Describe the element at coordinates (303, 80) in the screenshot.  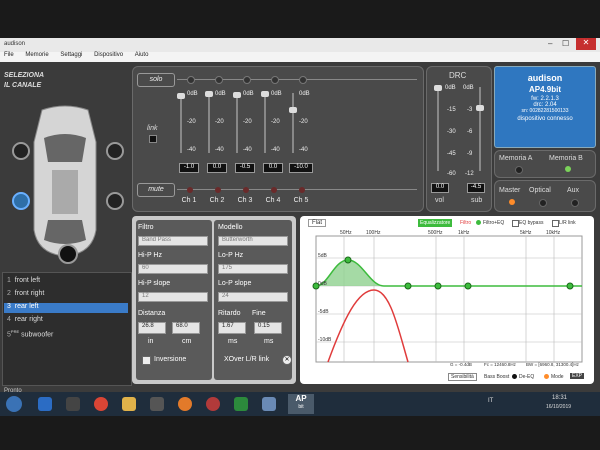
I see `solo-led-ch5` at that location.